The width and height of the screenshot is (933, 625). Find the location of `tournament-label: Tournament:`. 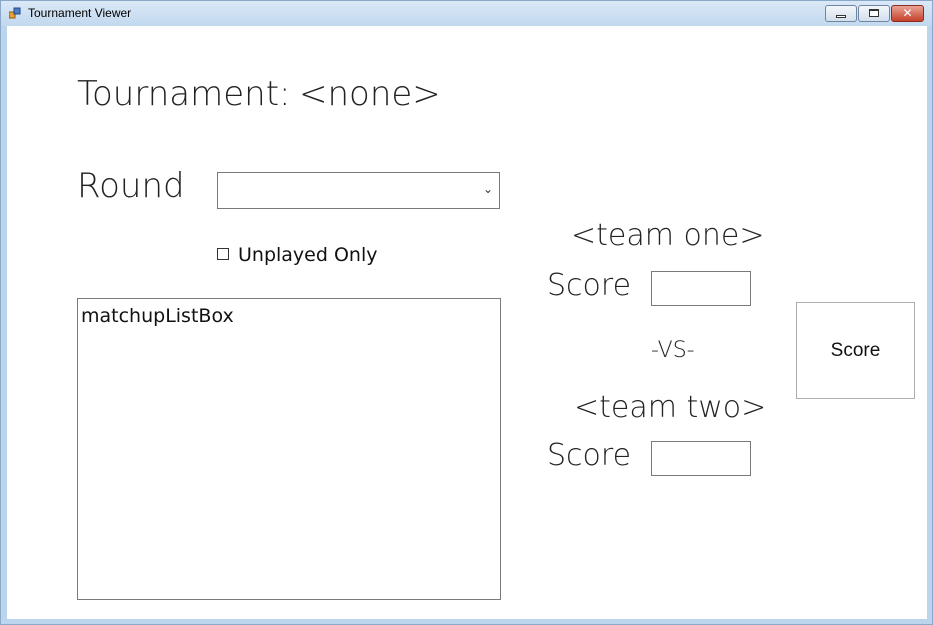

tournament-label: Tournament: is located at coordinates (184, 94).